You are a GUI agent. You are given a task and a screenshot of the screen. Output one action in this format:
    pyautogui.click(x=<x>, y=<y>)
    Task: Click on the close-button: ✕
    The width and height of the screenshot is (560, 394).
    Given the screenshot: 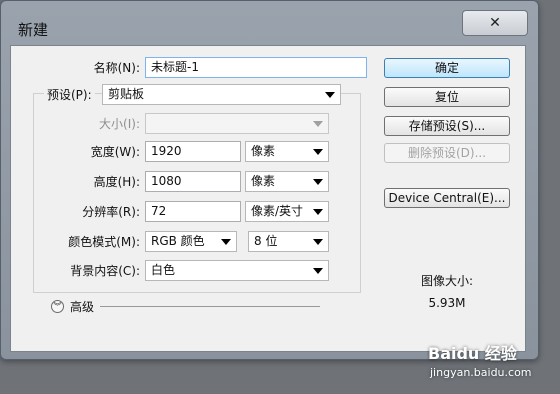 What is the action you would take?
    pyautogui.click(x=495, y=23)
    